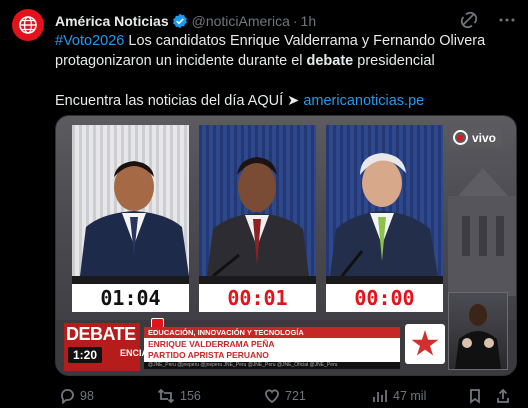  I want to click on more-icon, so click(507, 21).